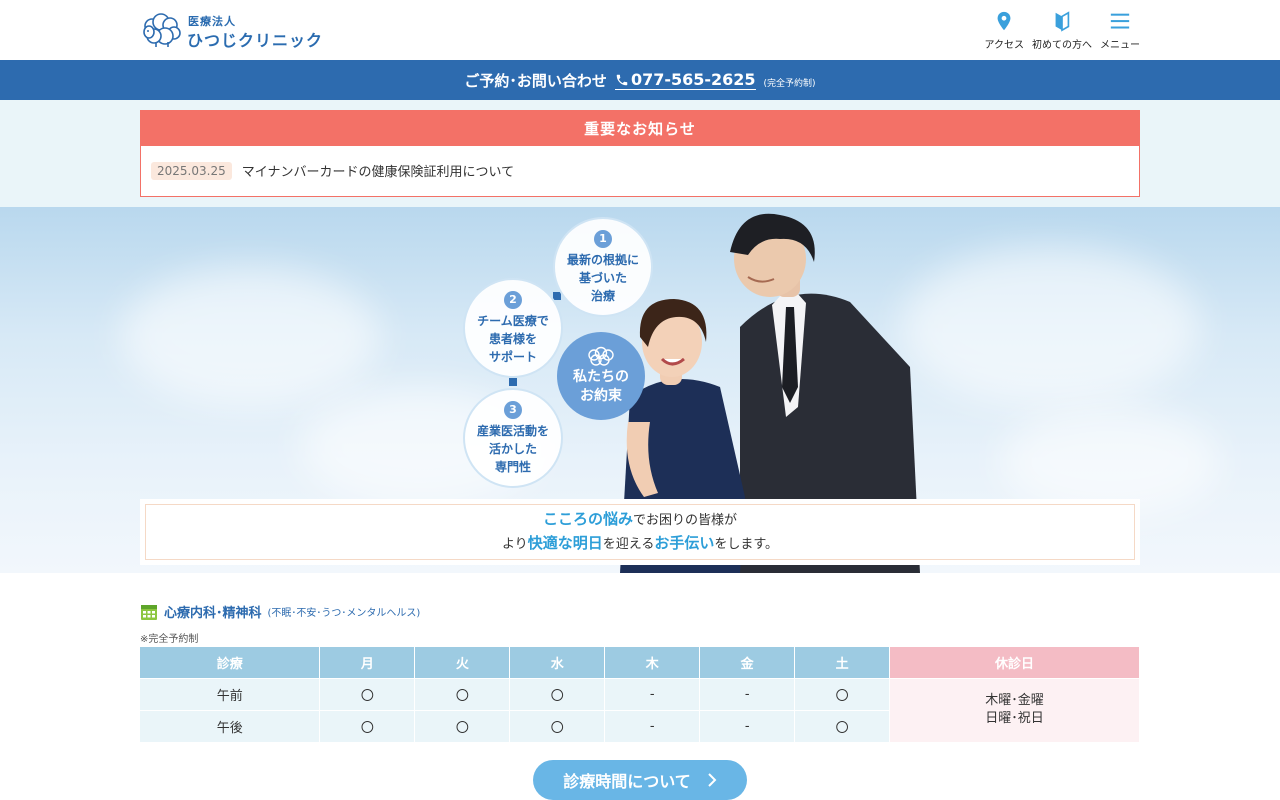 This screenshot has width=1280, height=800. I want to click on reservation-only-note: ※完全予約制, so click(169, 639).